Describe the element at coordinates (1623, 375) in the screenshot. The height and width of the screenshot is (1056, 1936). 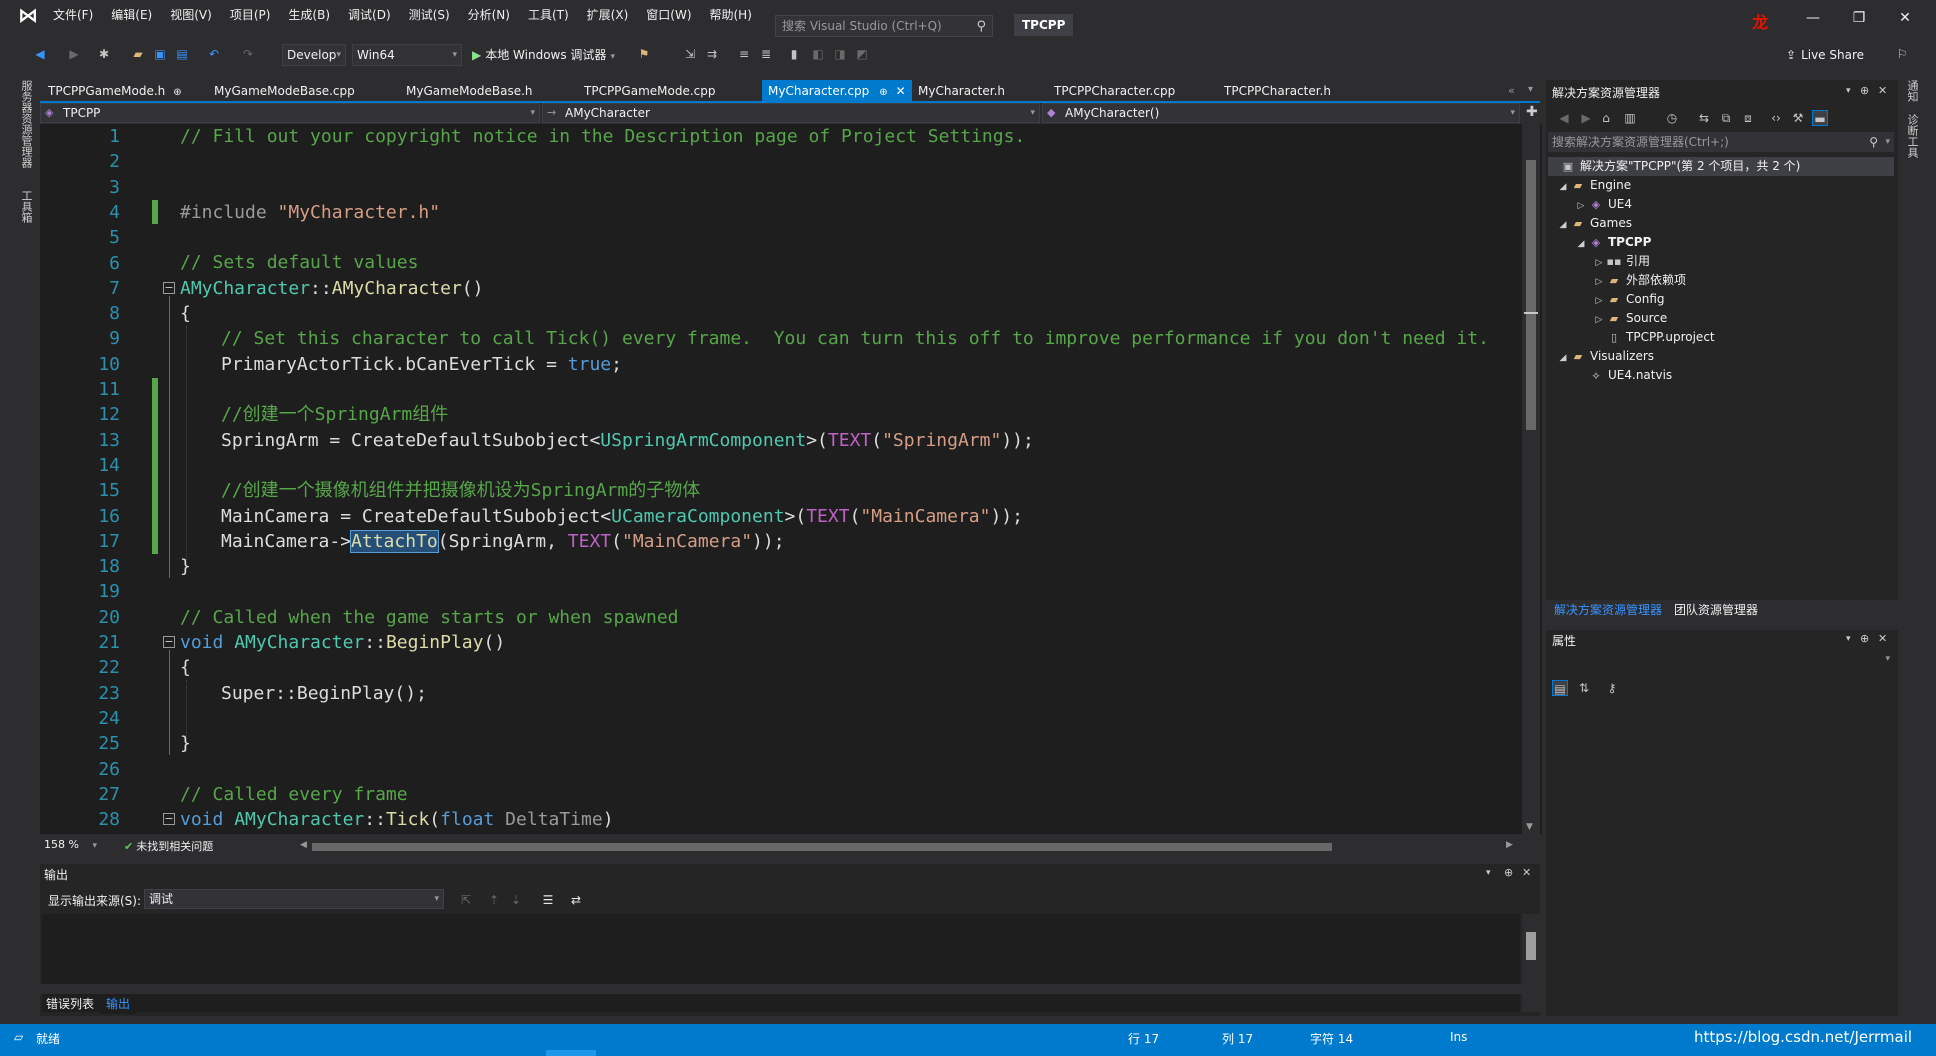
I see `tree-item-natvis: ⟡ UE4.natvis` at that location.